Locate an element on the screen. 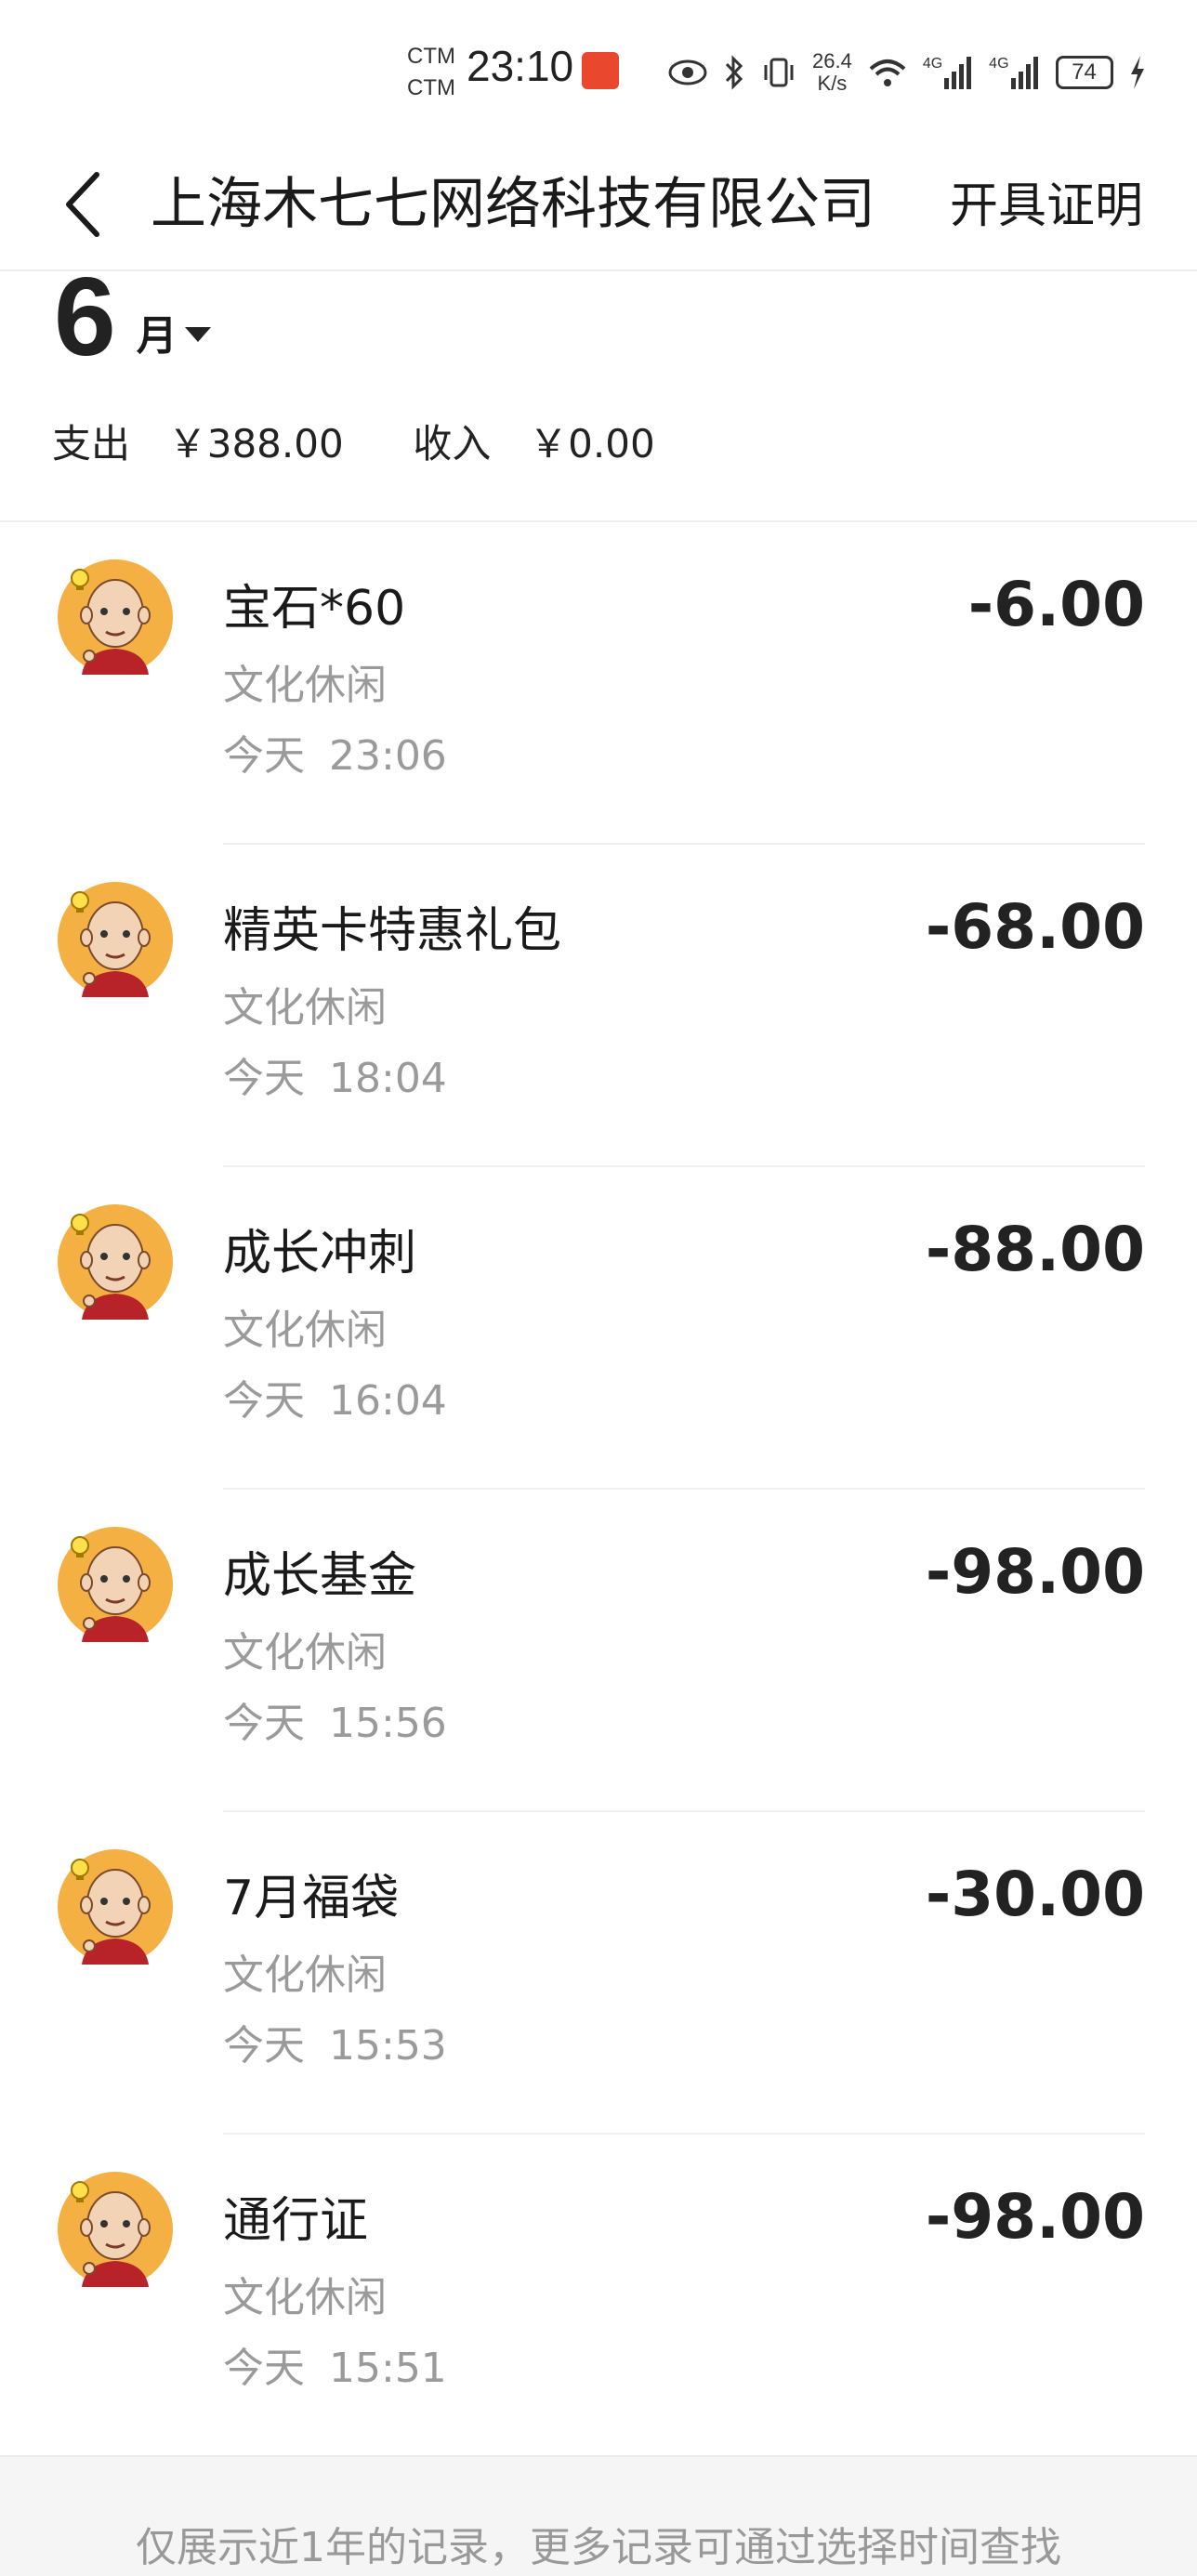  transaction-row: 成长冲刺 文化休闲 今天 16:04 -88.00 is located at coordinates (598, 1328).